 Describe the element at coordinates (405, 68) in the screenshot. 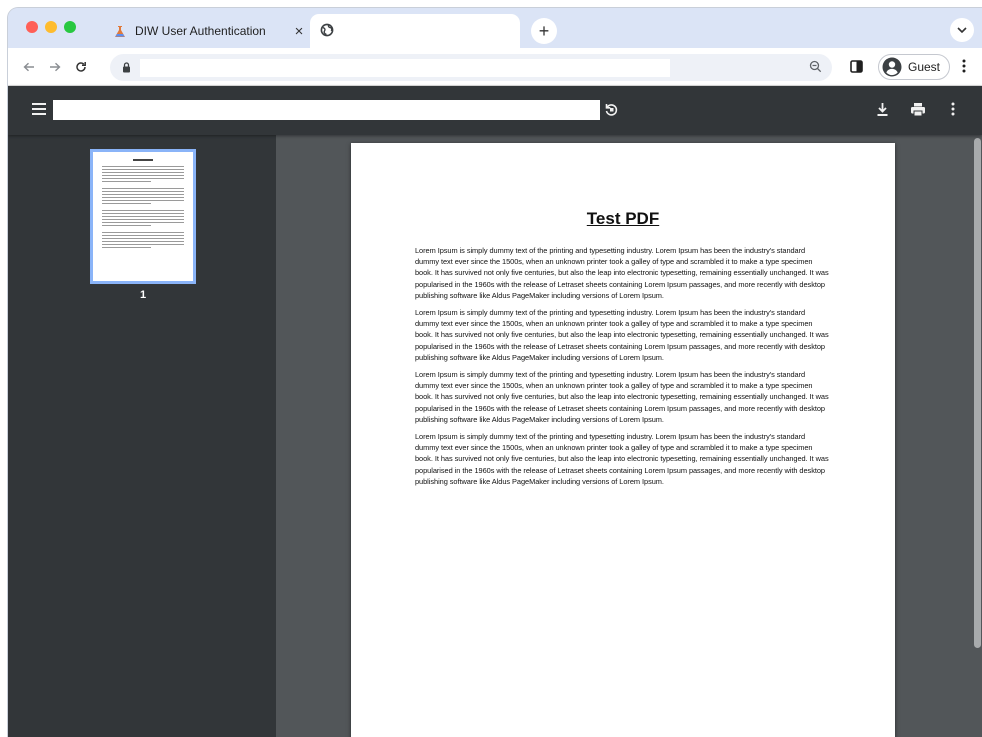

I see `address-input` at that location.